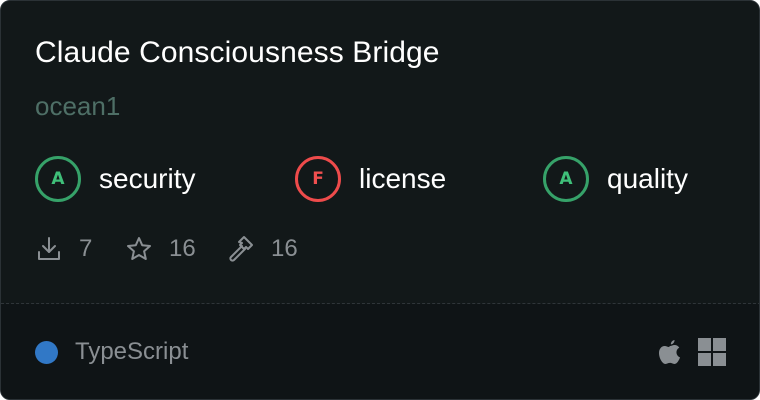 This screenshot has height=400, width=760. I want to click on license-grade-badge: F, so click(318, 179).